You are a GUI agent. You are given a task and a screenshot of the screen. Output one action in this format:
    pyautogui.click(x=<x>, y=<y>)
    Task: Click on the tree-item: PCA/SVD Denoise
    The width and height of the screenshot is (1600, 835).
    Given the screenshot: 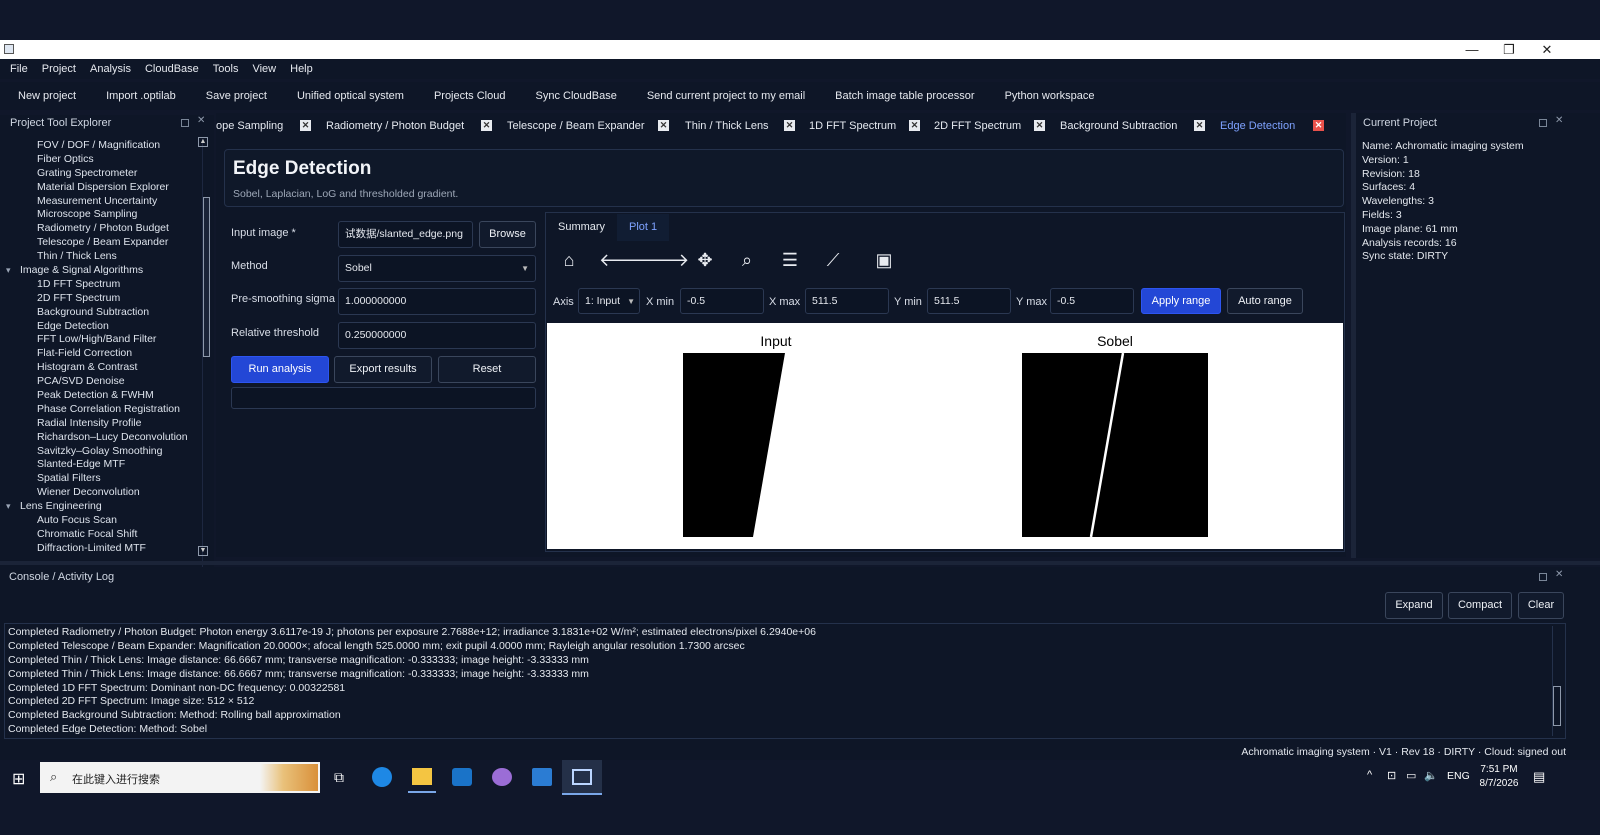 What is the action you would take?
    pyautogui.click(x=101, y=382)
    